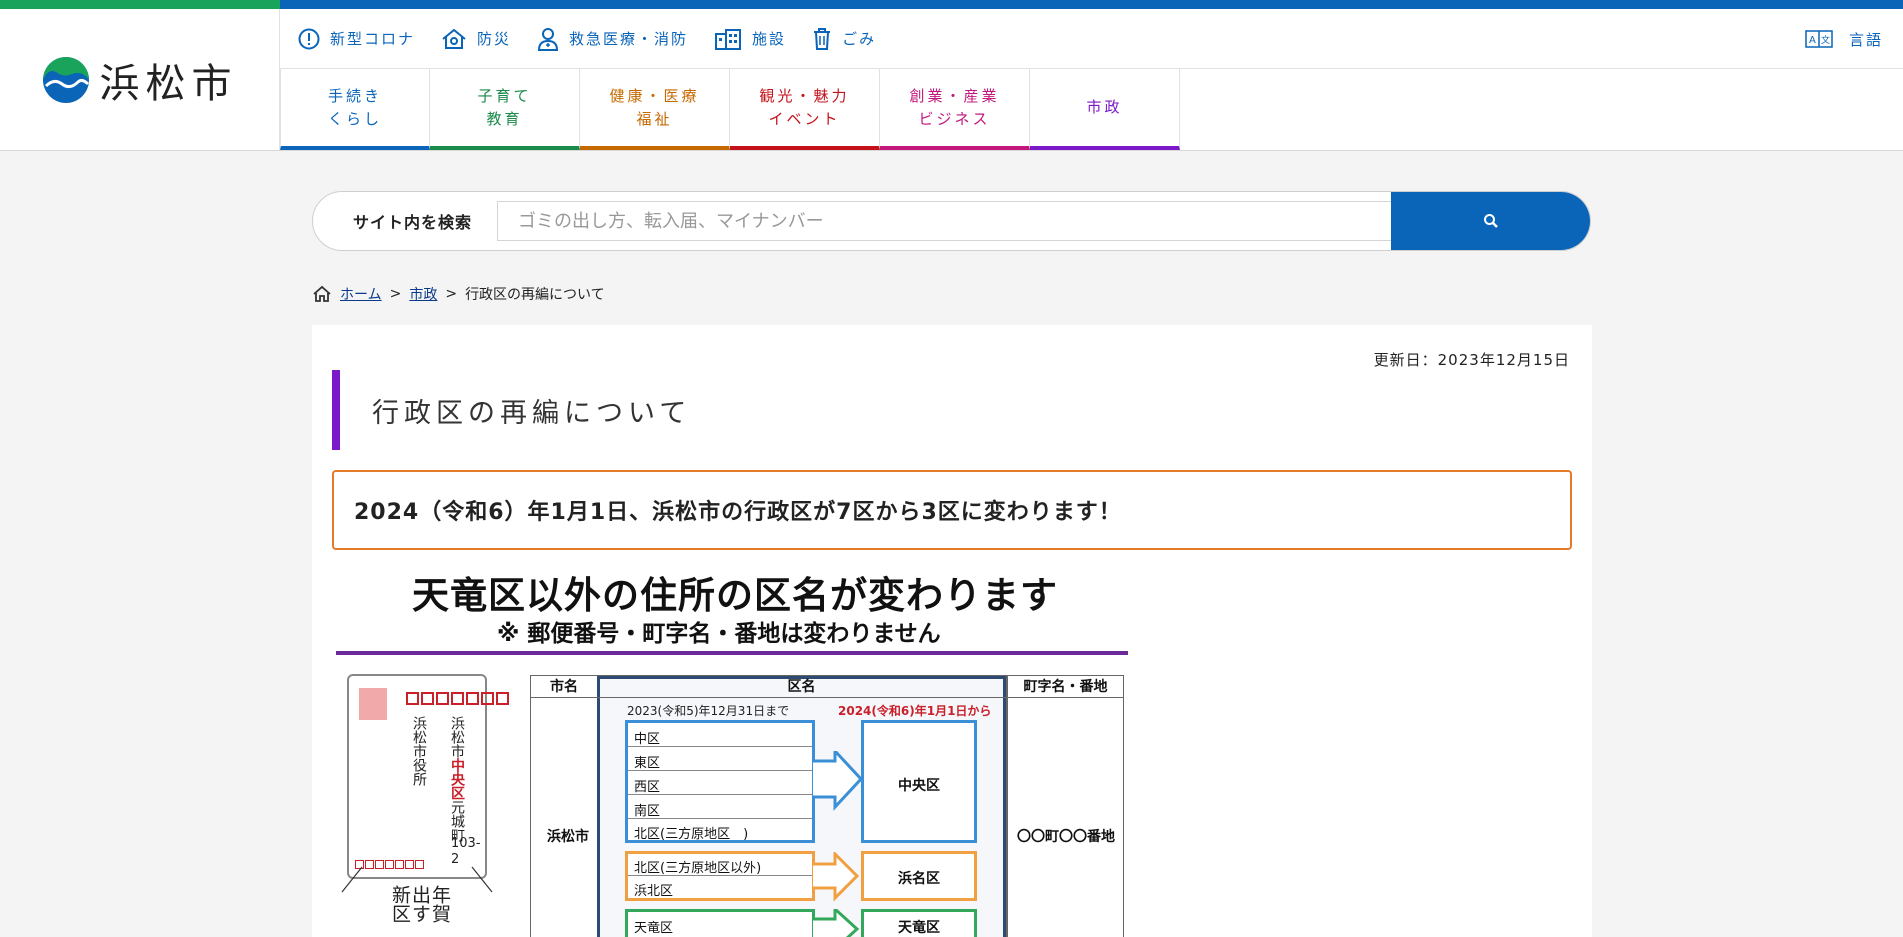  What do you see at coordinates (1007, 806) in the screenshot?
I see `table-divider` at bounding box center [1007, 806].